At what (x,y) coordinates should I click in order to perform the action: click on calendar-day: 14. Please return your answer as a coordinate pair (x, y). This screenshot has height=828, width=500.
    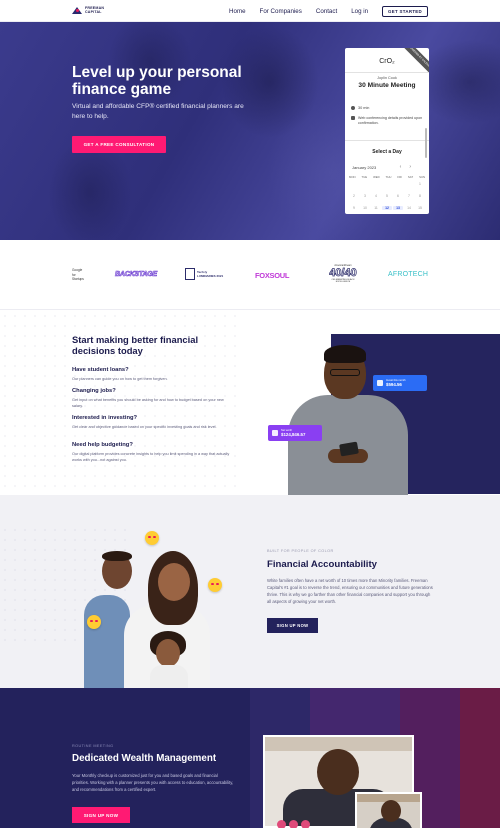
    Looking at the image, I should click on (409, 208).